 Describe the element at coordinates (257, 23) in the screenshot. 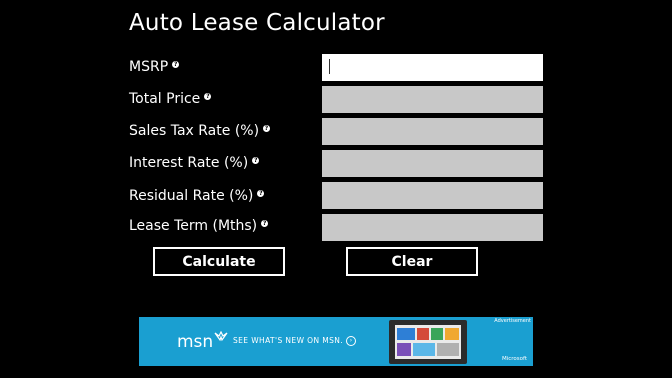

I see `app-title: Auto Lease Calculator` at that location.